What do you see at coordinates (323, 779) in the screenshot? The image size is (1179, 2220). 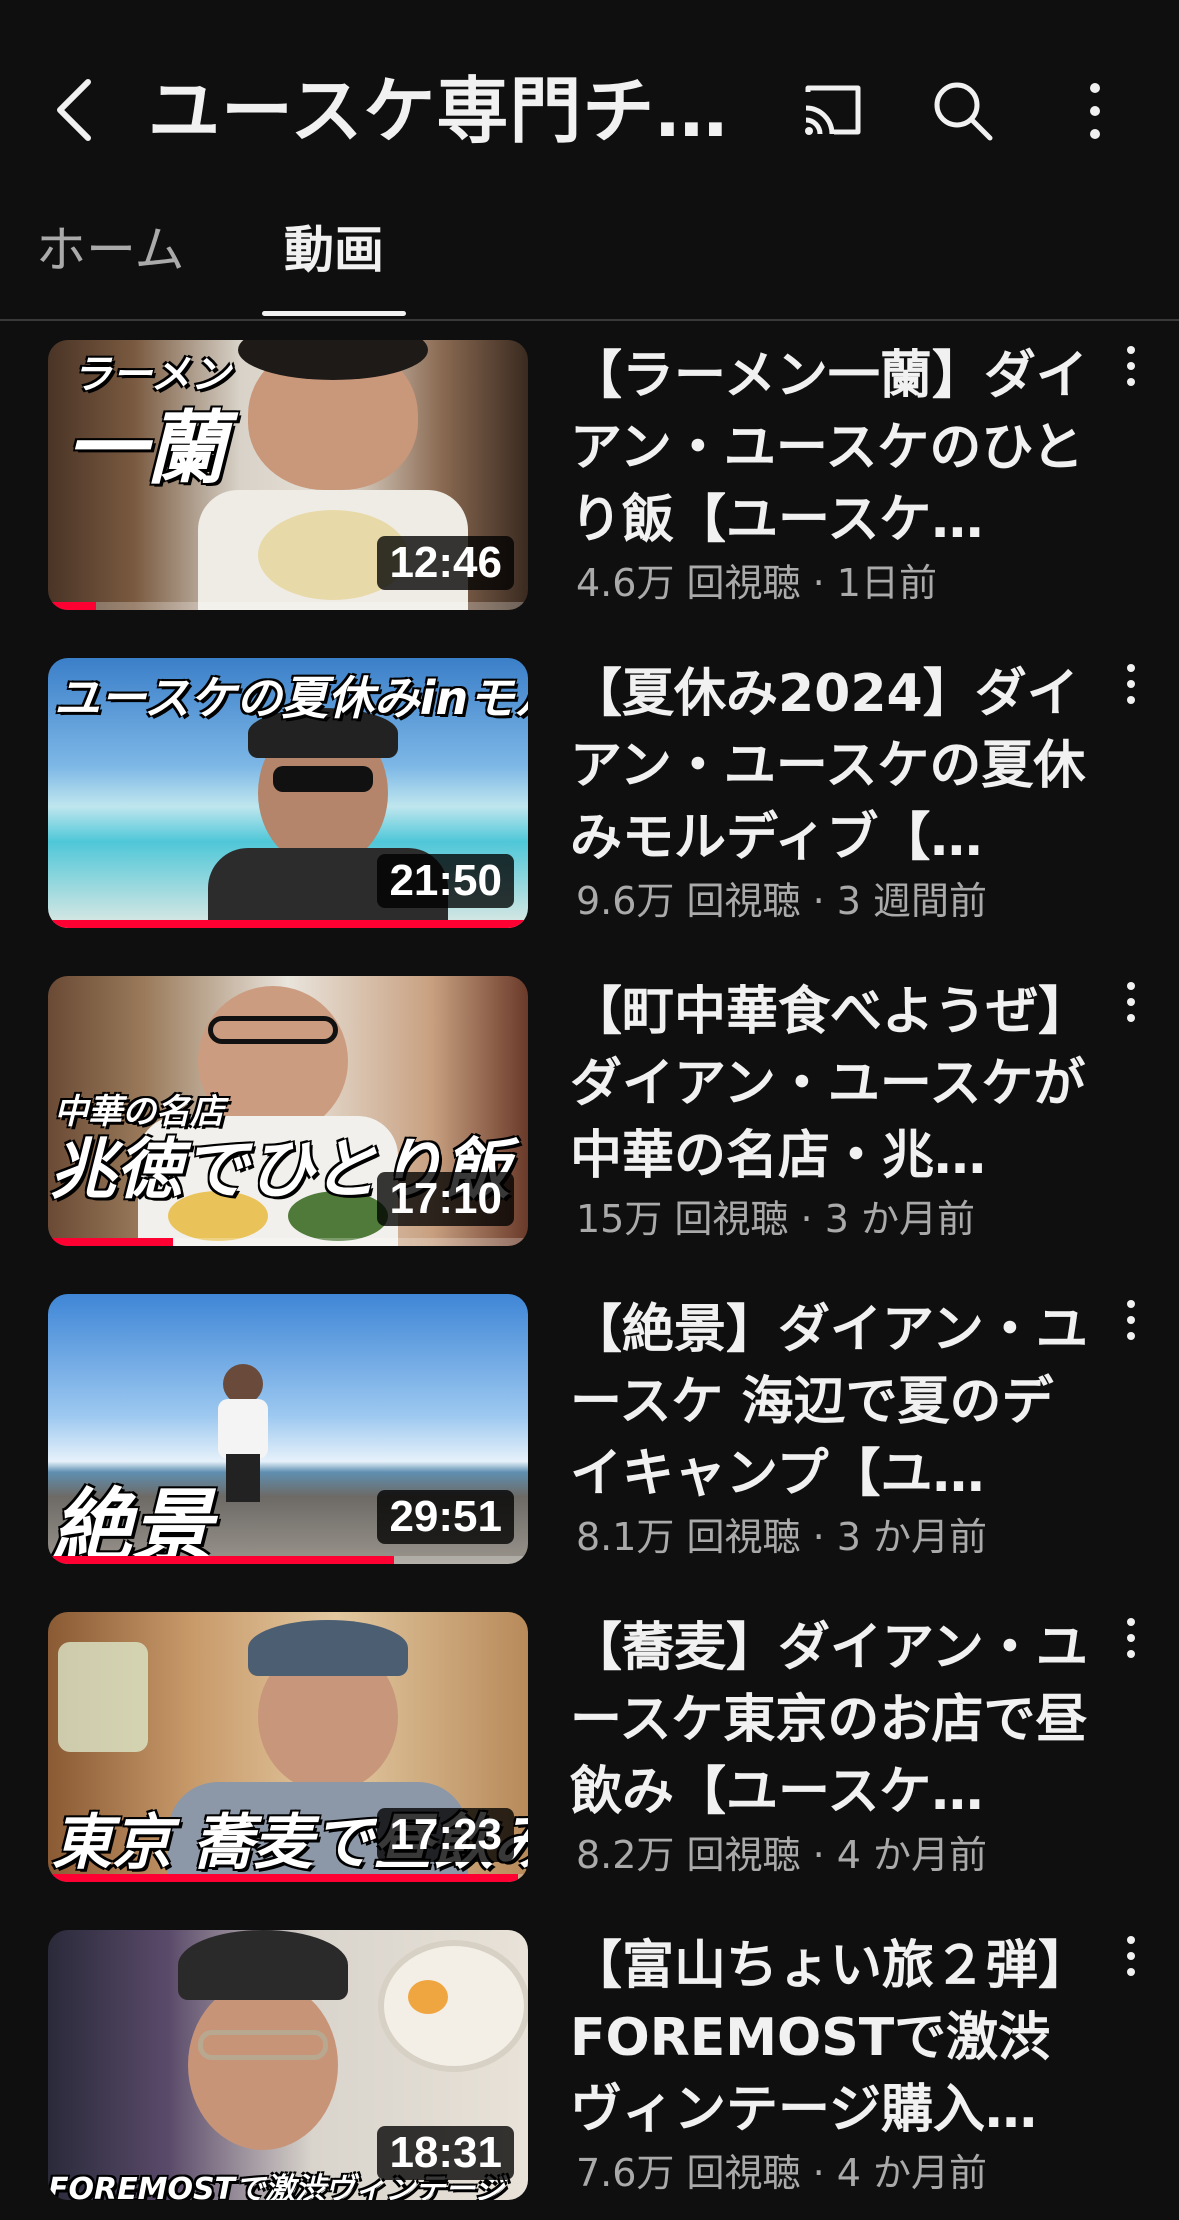 I see `sunglasses` at bounding box center [323, 779].